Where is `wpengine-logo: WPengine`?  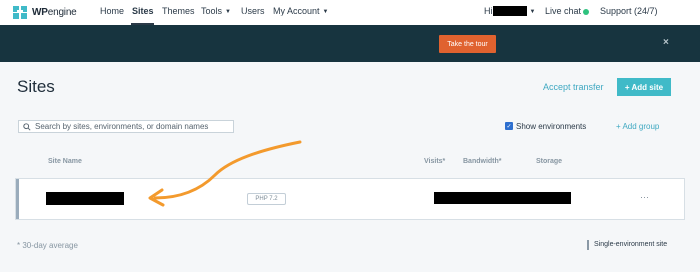 wpengine-logo: WPengine is located at coordinates (45, 12).